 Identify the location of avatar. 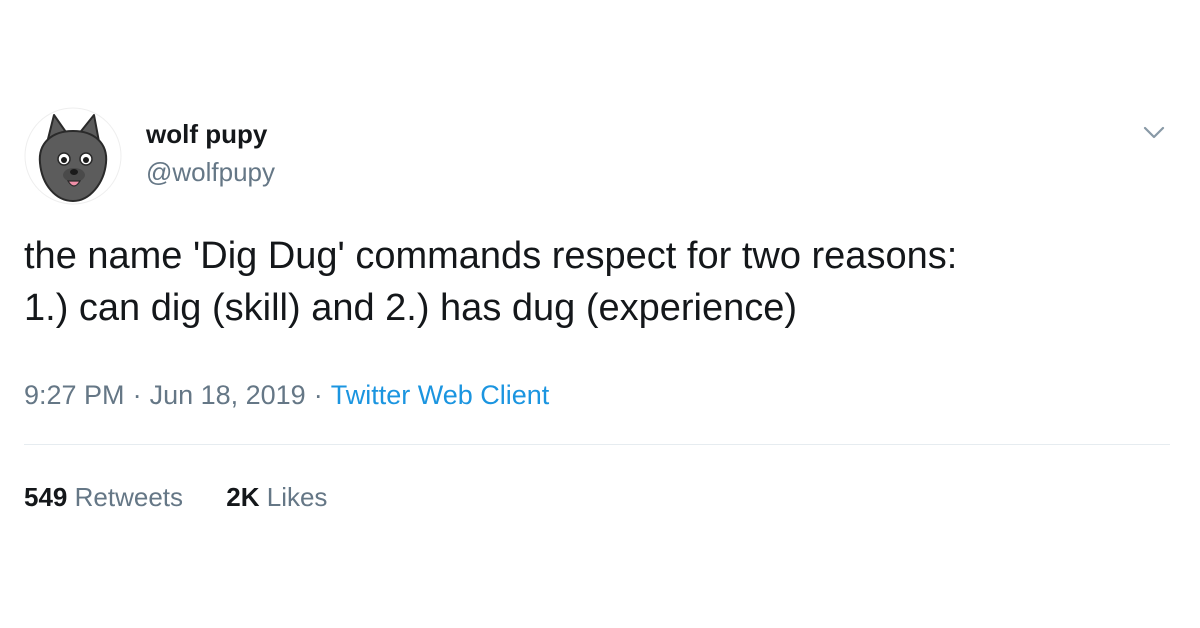
(73, 156).